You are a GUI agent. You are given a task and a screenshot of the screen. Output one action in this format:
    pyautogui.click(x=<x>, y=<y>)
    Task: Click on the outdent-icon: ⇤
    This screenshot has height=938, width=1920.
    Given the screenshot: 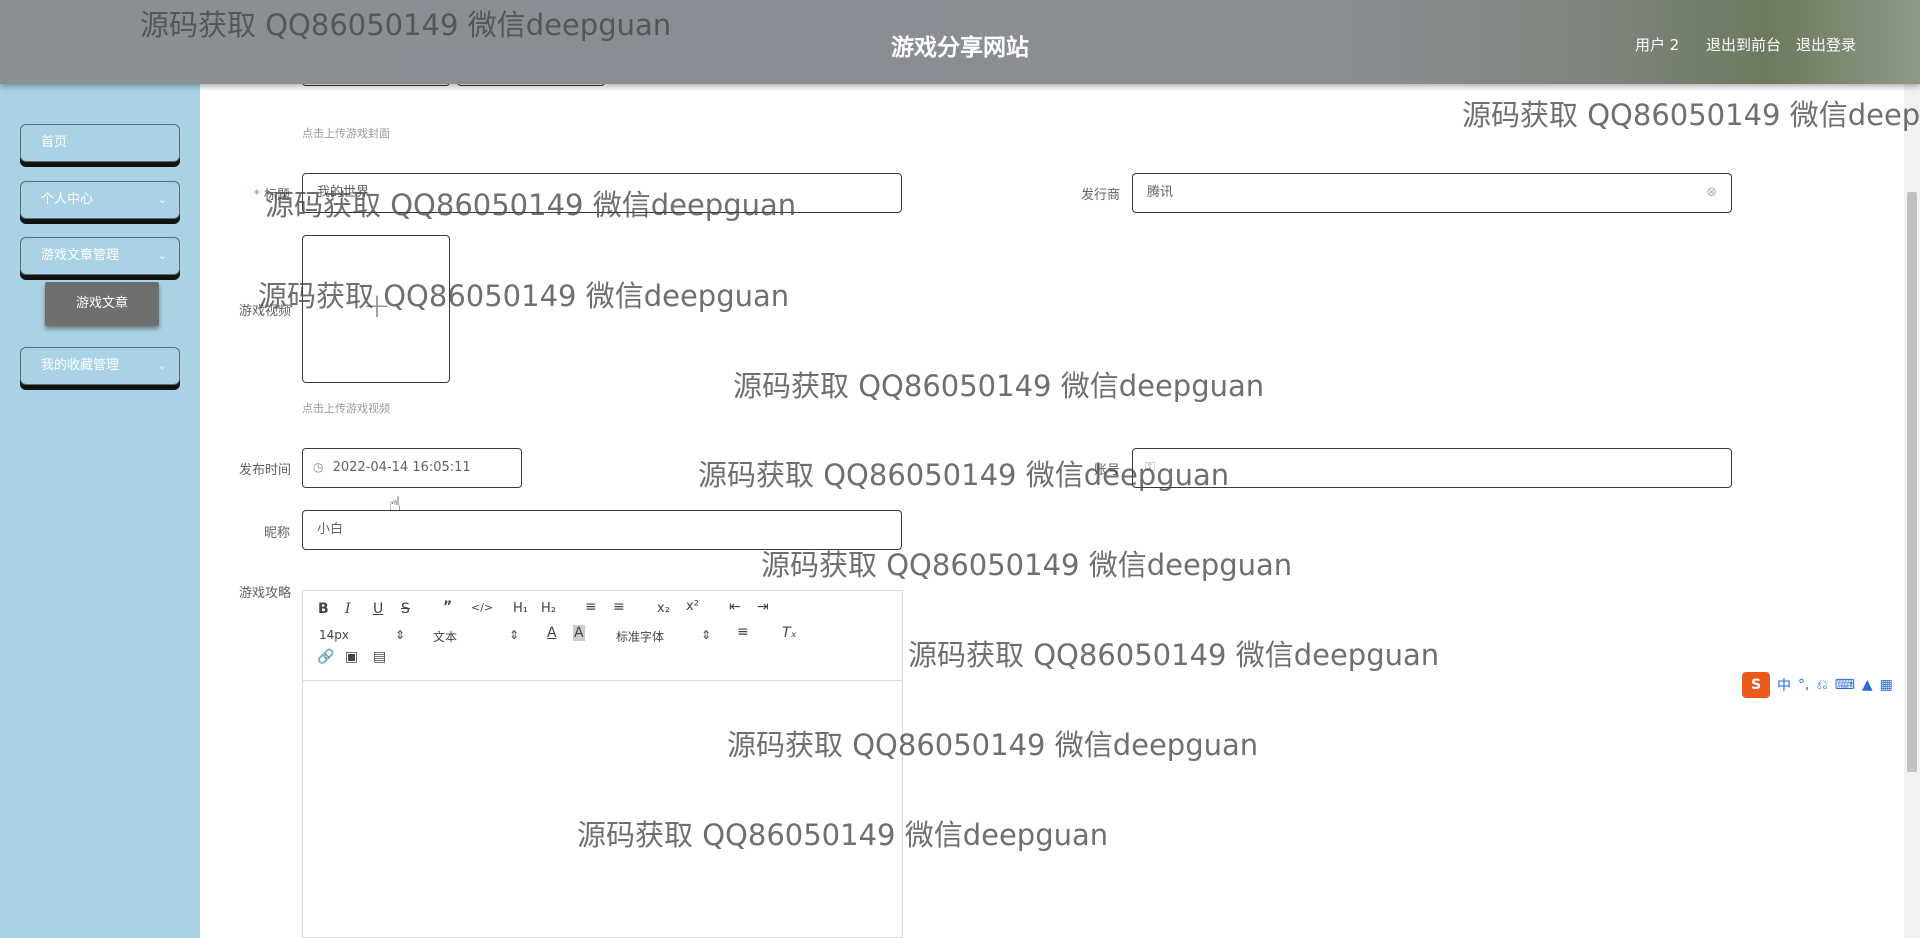 What is the action you would take?
    pyautogui.click(x=735, y=607)
    